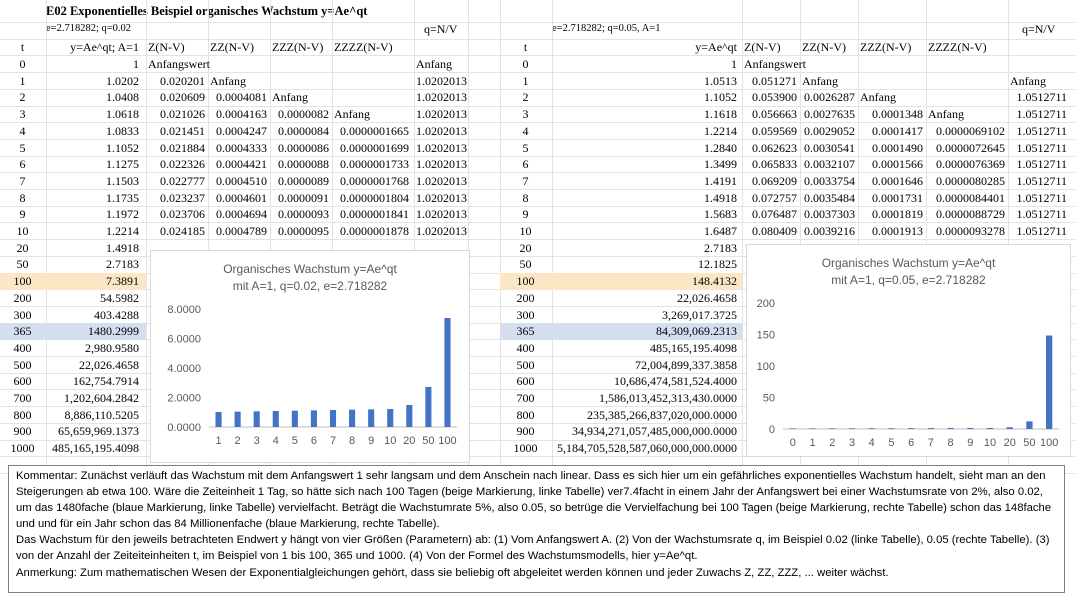 This screenshot has width=1075, height=601. What do you see at coordinates (525, 431) in the screenshot?
I see `right-cell: 900` at bounding box center [525, 431].